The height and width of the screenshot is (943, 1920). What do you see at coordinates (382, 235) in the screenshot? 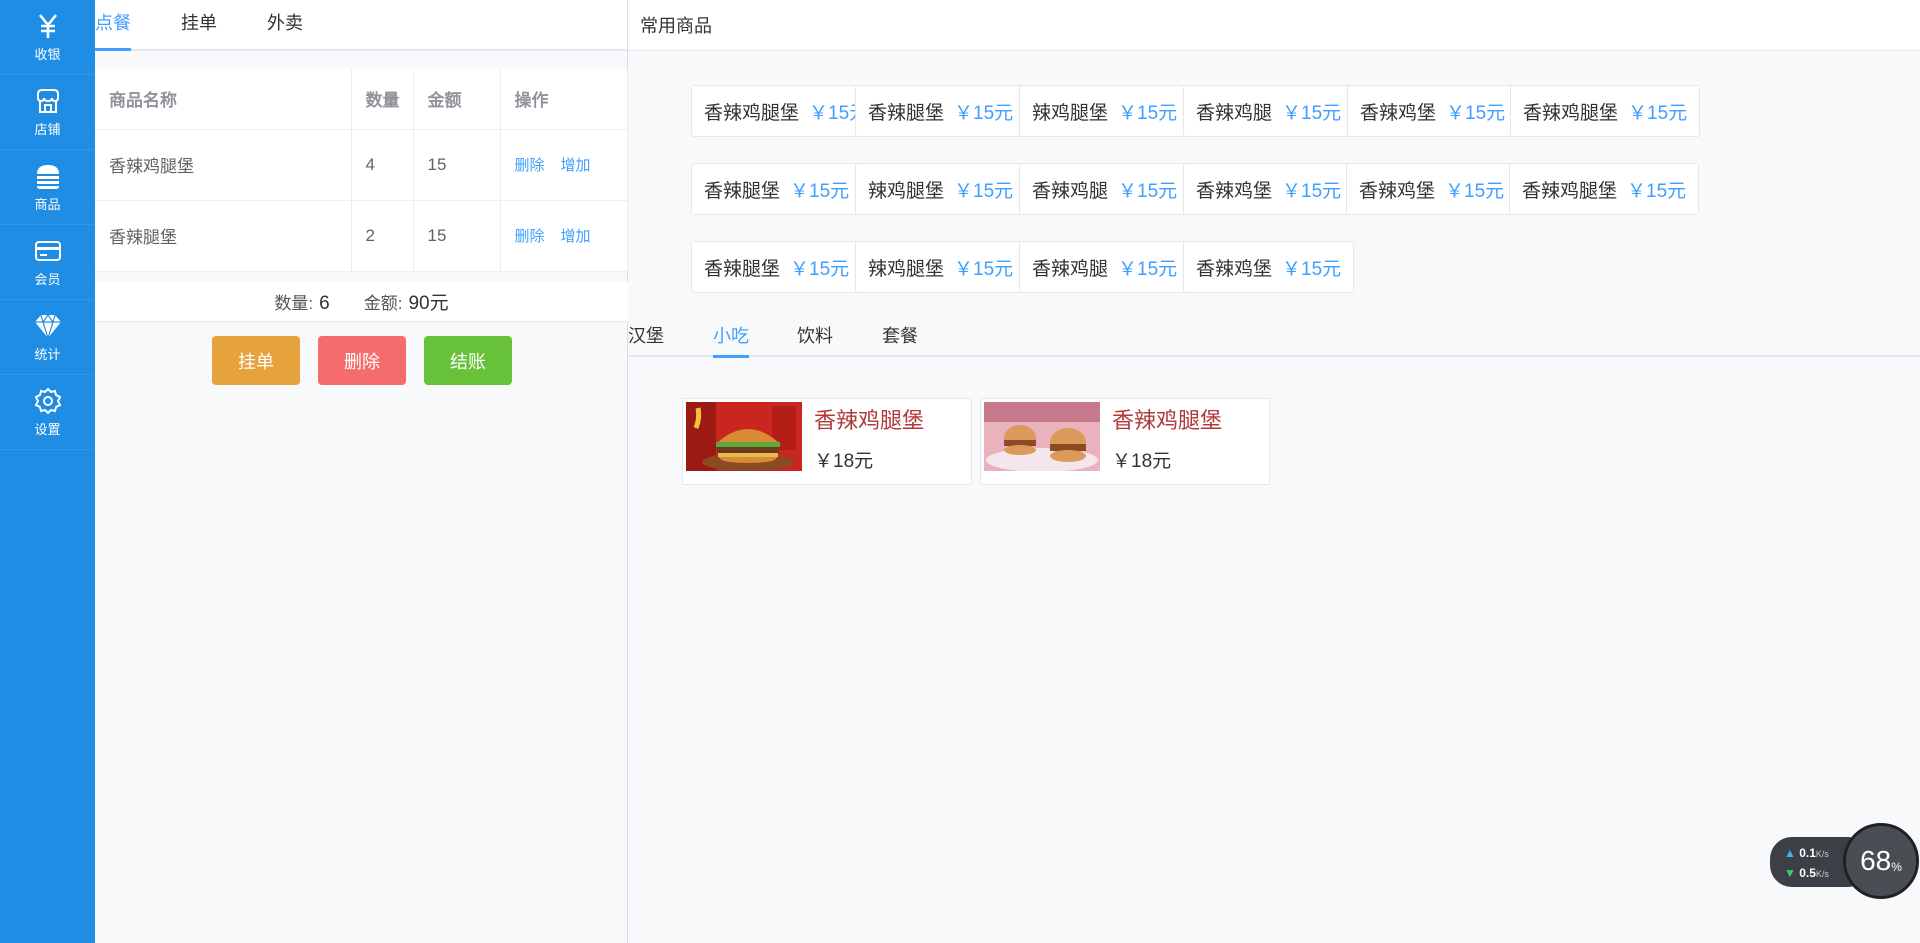
I see `item-qty: 2` at bounding box center [382, 235].